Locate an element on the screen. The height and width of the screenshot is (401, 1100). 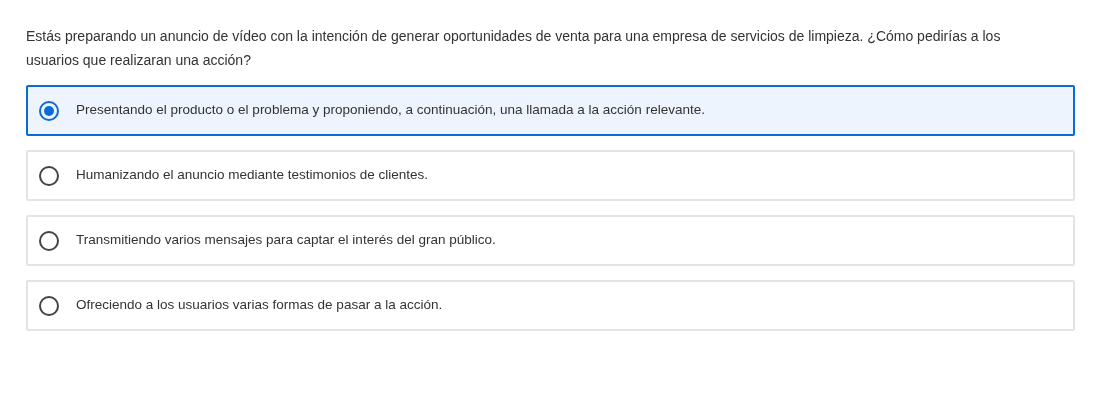
answer-option: Ofreciendo a los usuarios varias formas de pasar a la acción. is located at coordinates (550, 305).